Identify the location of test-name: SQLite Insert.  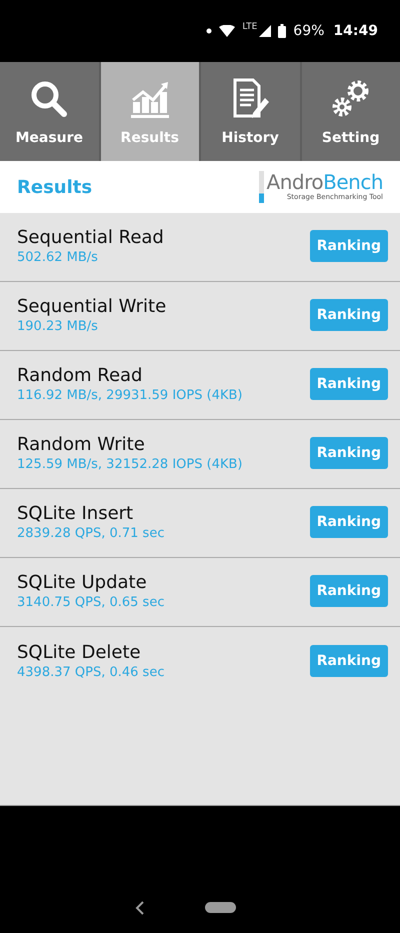
(75, 513).